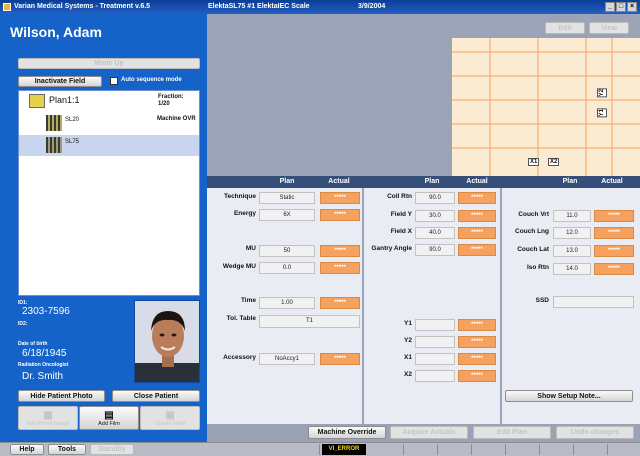  I want to click on energy-actual: *****, so click(340, 215).